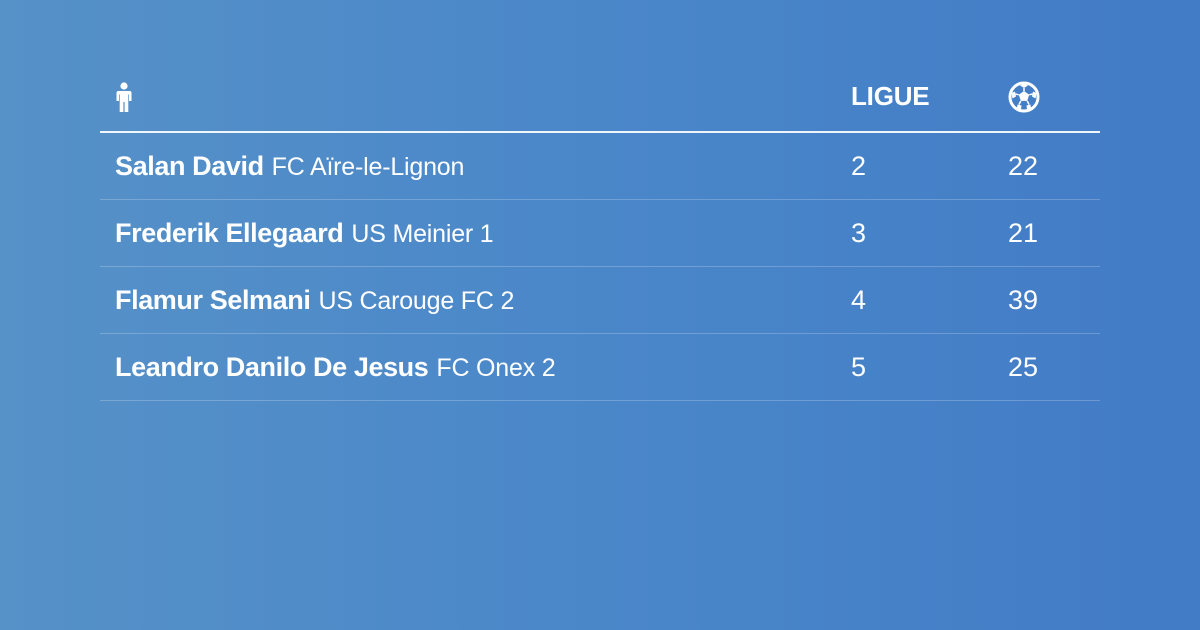  I want to click on goals-value: 22, so click(1023, 165).